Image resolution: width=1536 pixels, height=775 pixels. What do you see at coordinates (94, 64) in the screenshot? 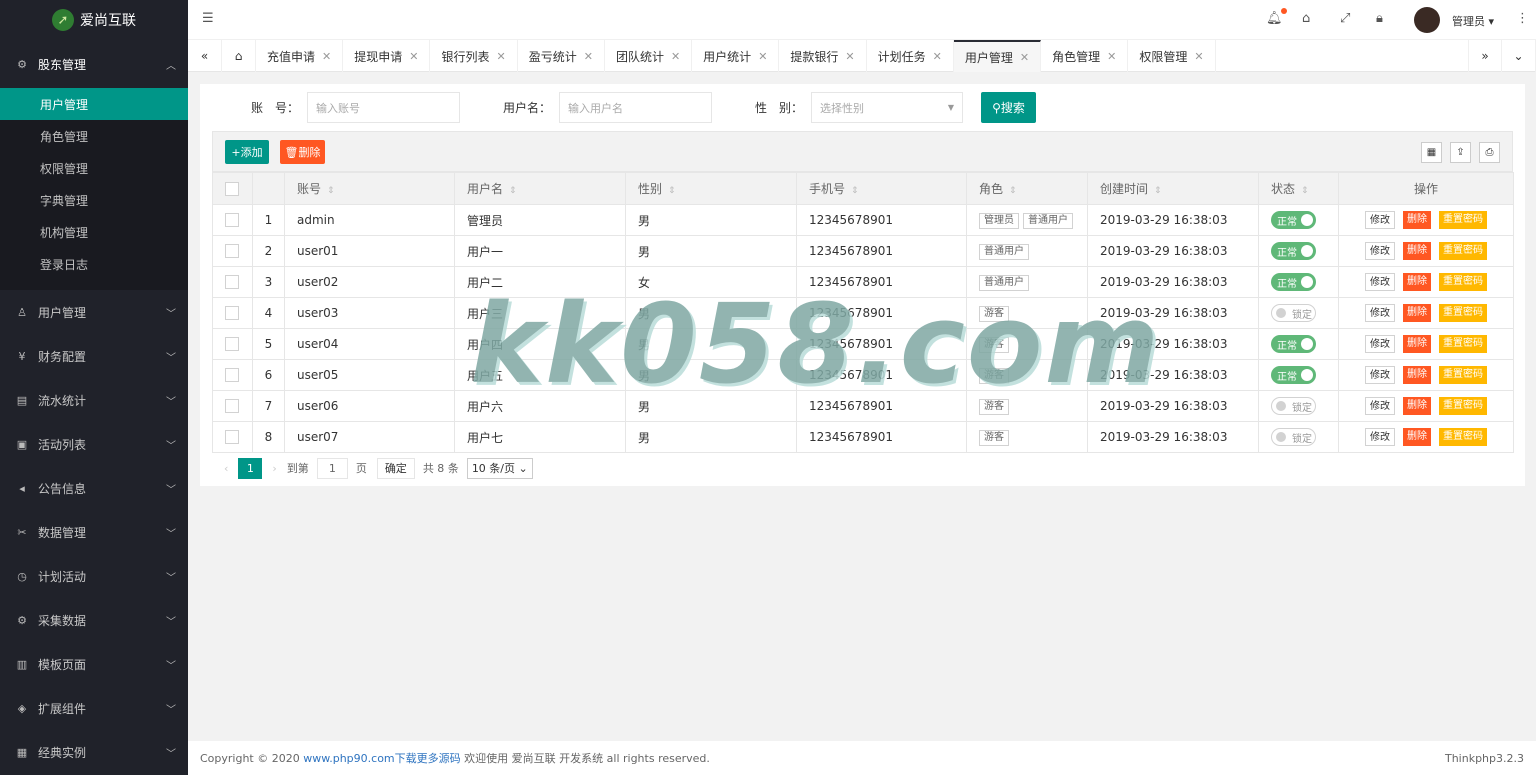
I see `nav-group-shareholders: ⚙ 股东管理 ︿` at bounding box center [94, 64].